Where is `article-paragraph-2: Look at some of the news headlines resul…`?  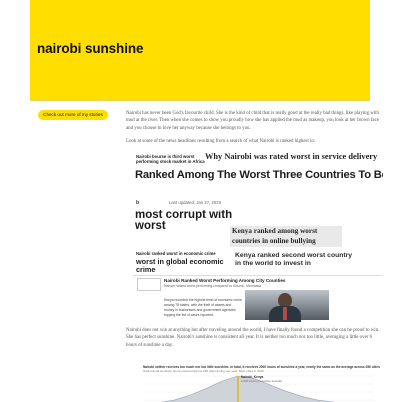 article-paragraph-2: Look at some of the news headlines resul… is located at coordinates (221, 141).